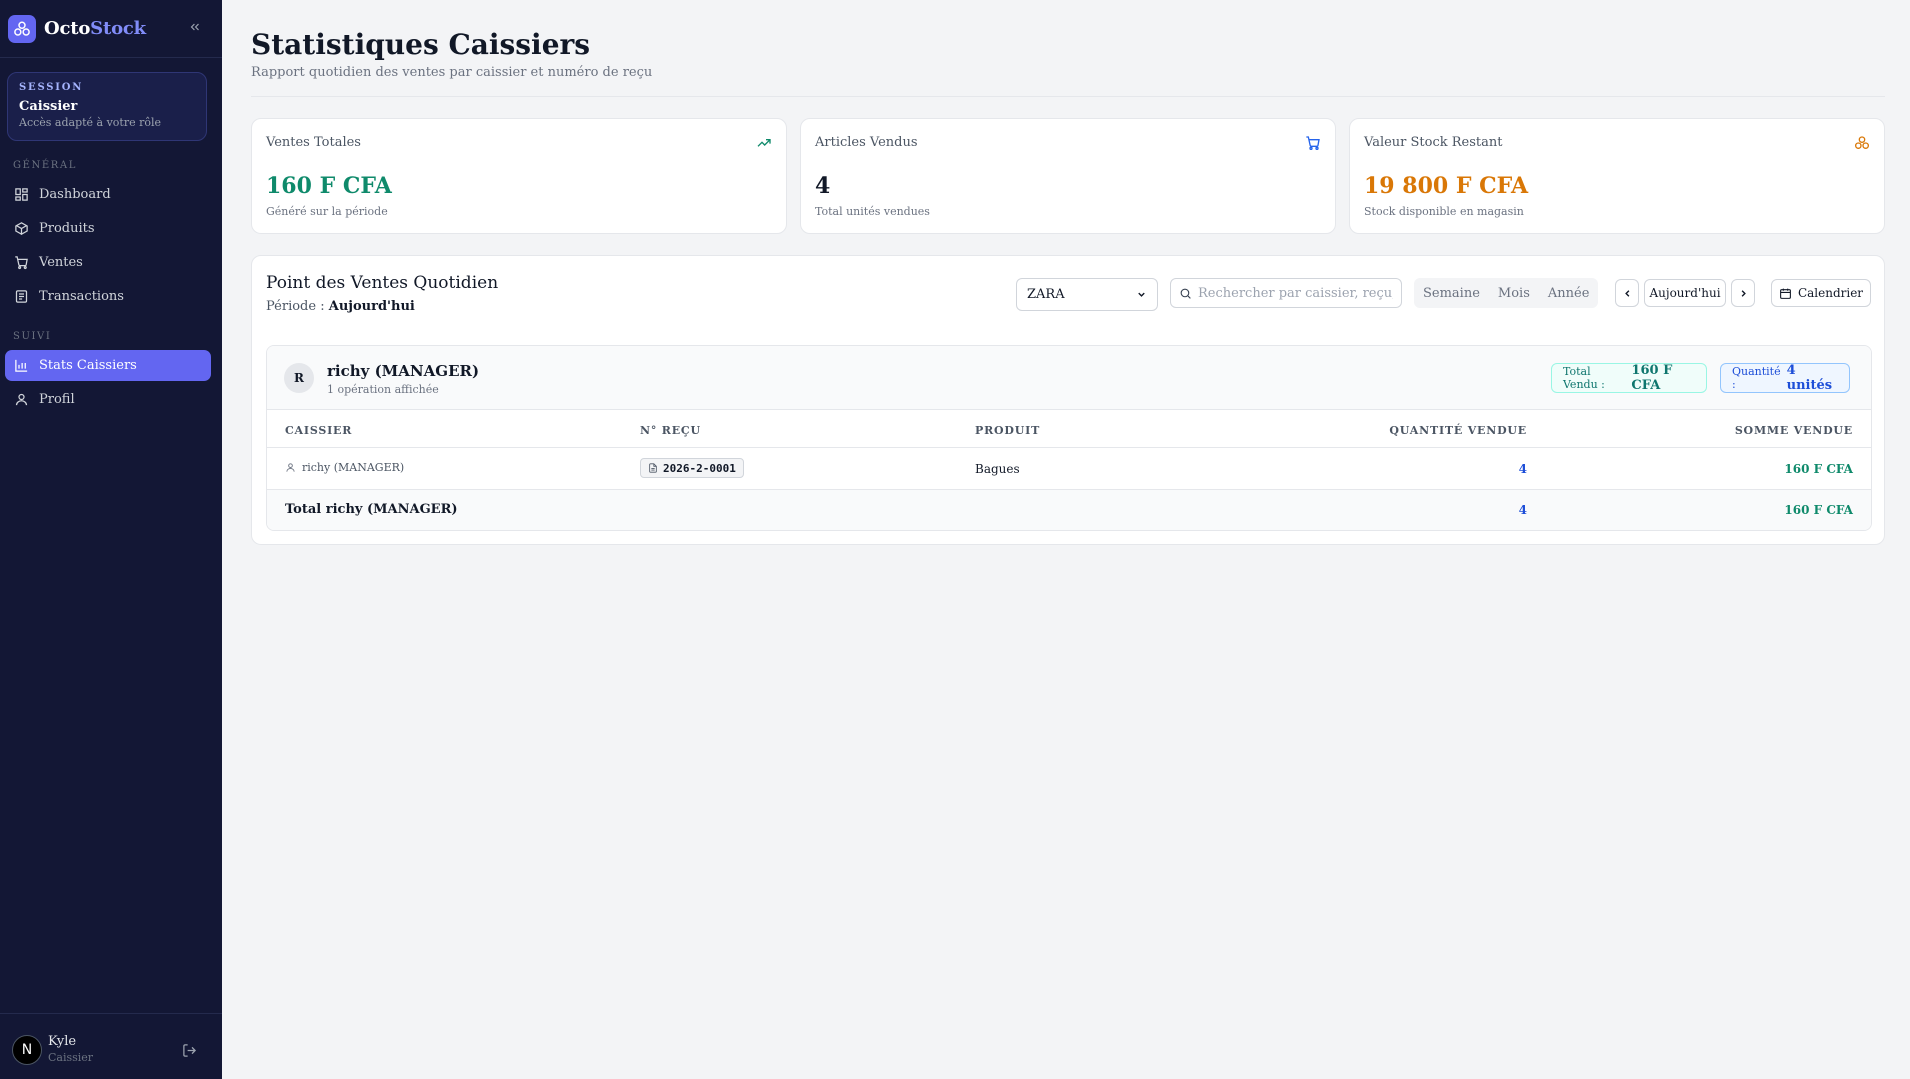 The image size is (1910, 1079). What do you see at coordinates (111, 1046) in the screenshot?
I see `user-area: N Kyle Caissier` at bounding box center [111, 1046].